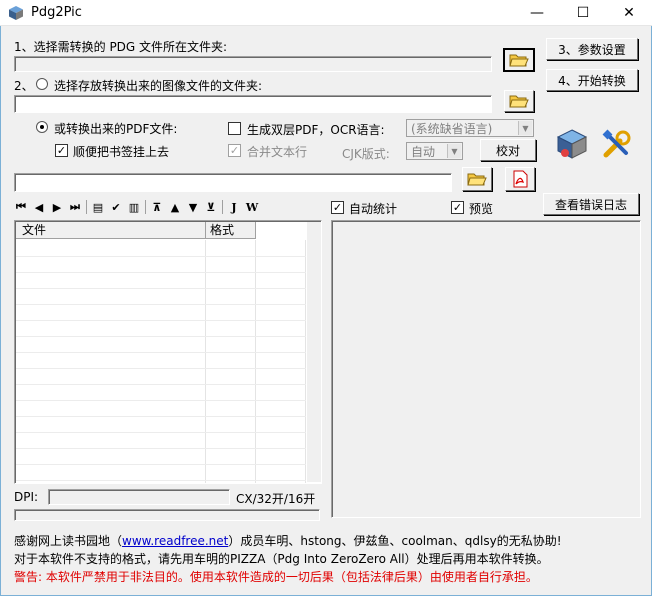  What do you see at coordinates (116, 207) in the screenshot?
I see `check-icon: ✔` at bounding box center [116, 207].